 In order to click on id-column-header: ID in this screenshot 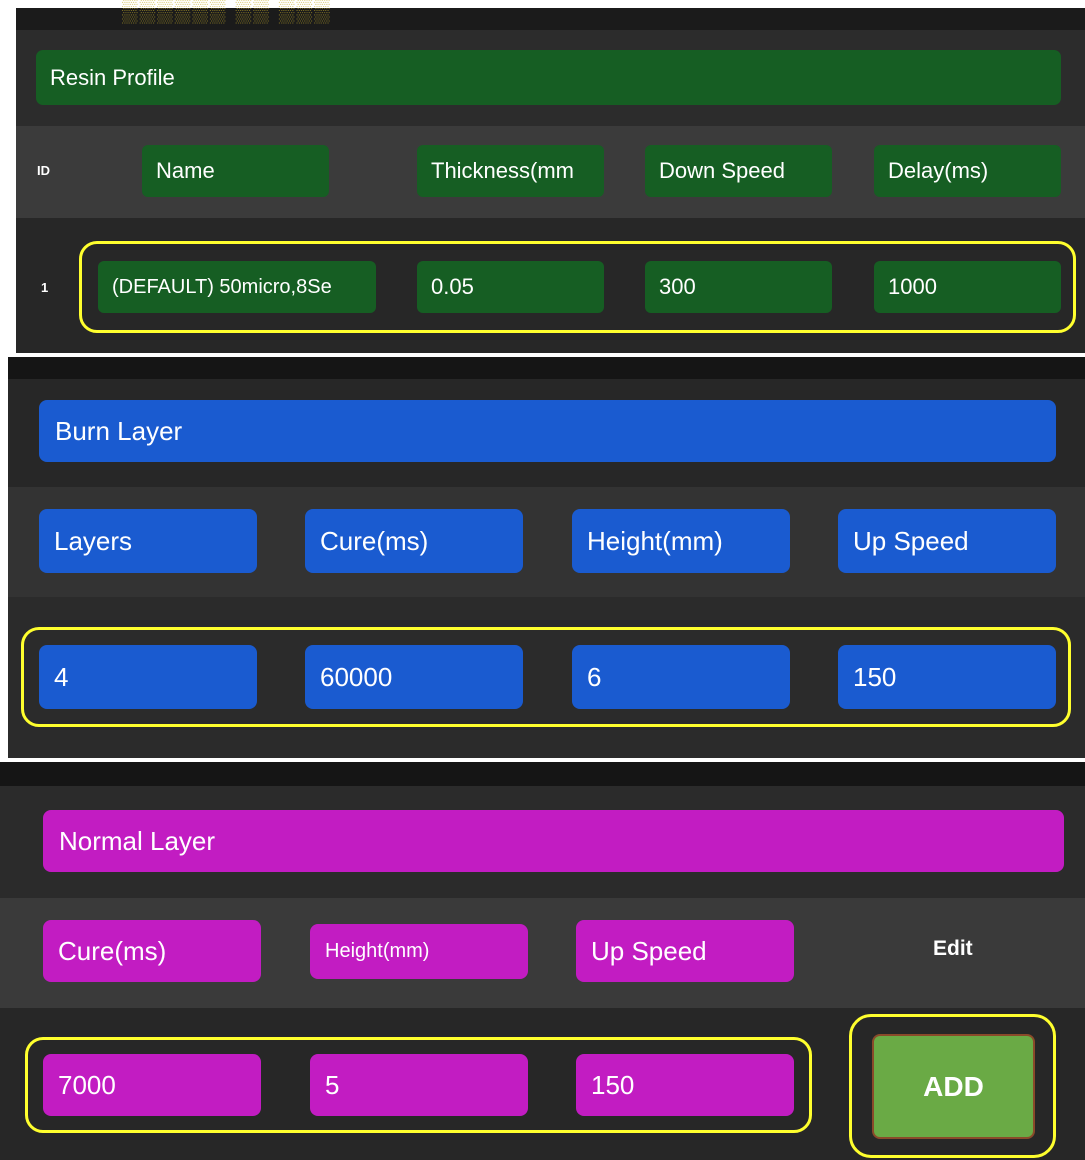, I will do `click(43, 170)`.